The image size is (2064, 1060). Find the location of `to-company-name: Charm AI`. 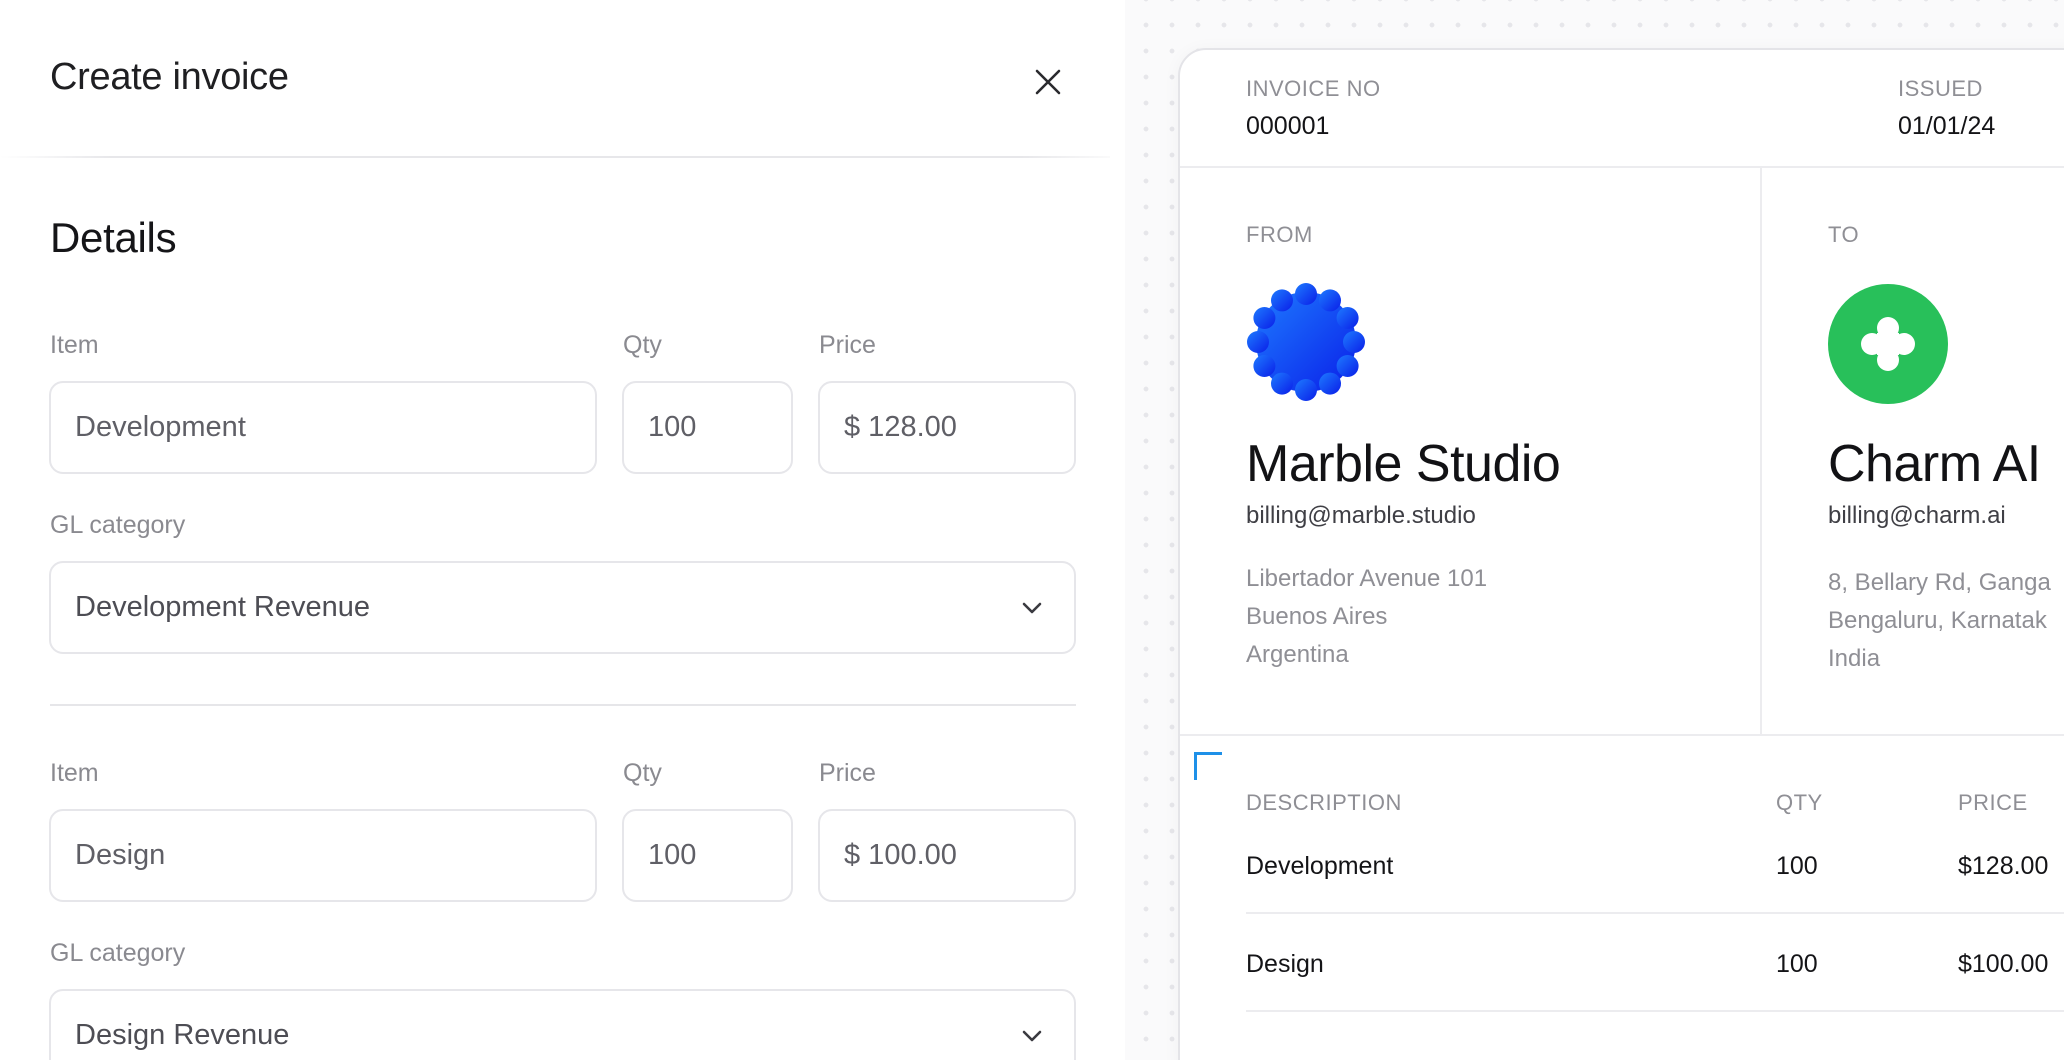

to-company-name: Charm AI is located at coordinates (1934, 464).